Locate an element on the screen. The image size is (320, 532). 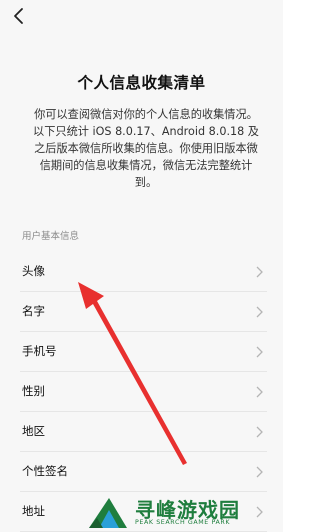
section-label: 用户基本信息 is located at coordinates (51, 236).